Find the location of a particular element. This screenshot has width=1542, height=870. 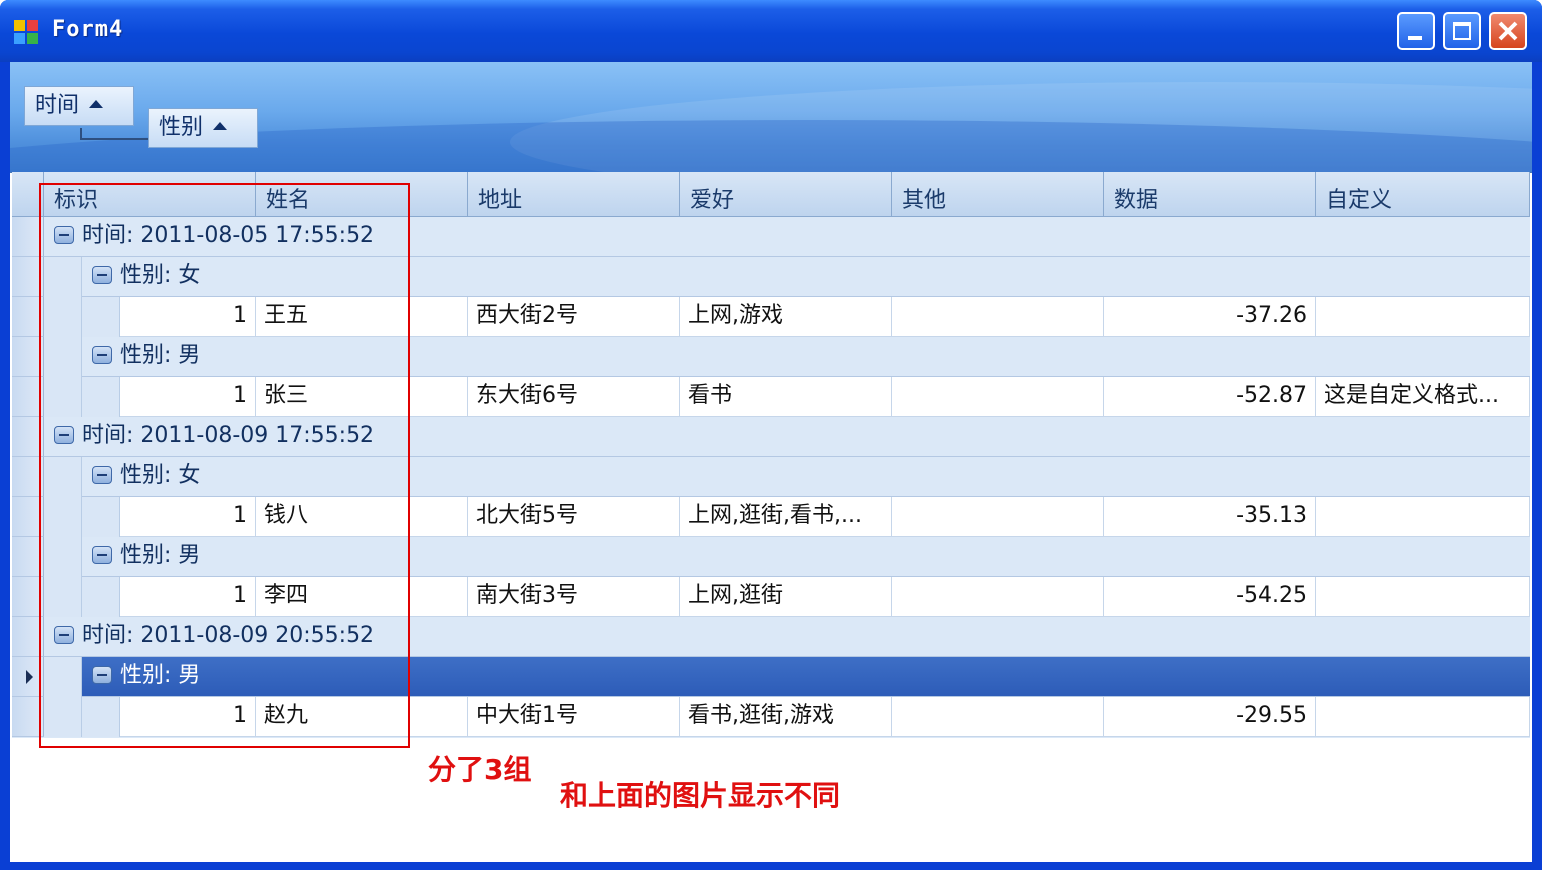

title-bar: Form4 is located at coordinates (771, 31).